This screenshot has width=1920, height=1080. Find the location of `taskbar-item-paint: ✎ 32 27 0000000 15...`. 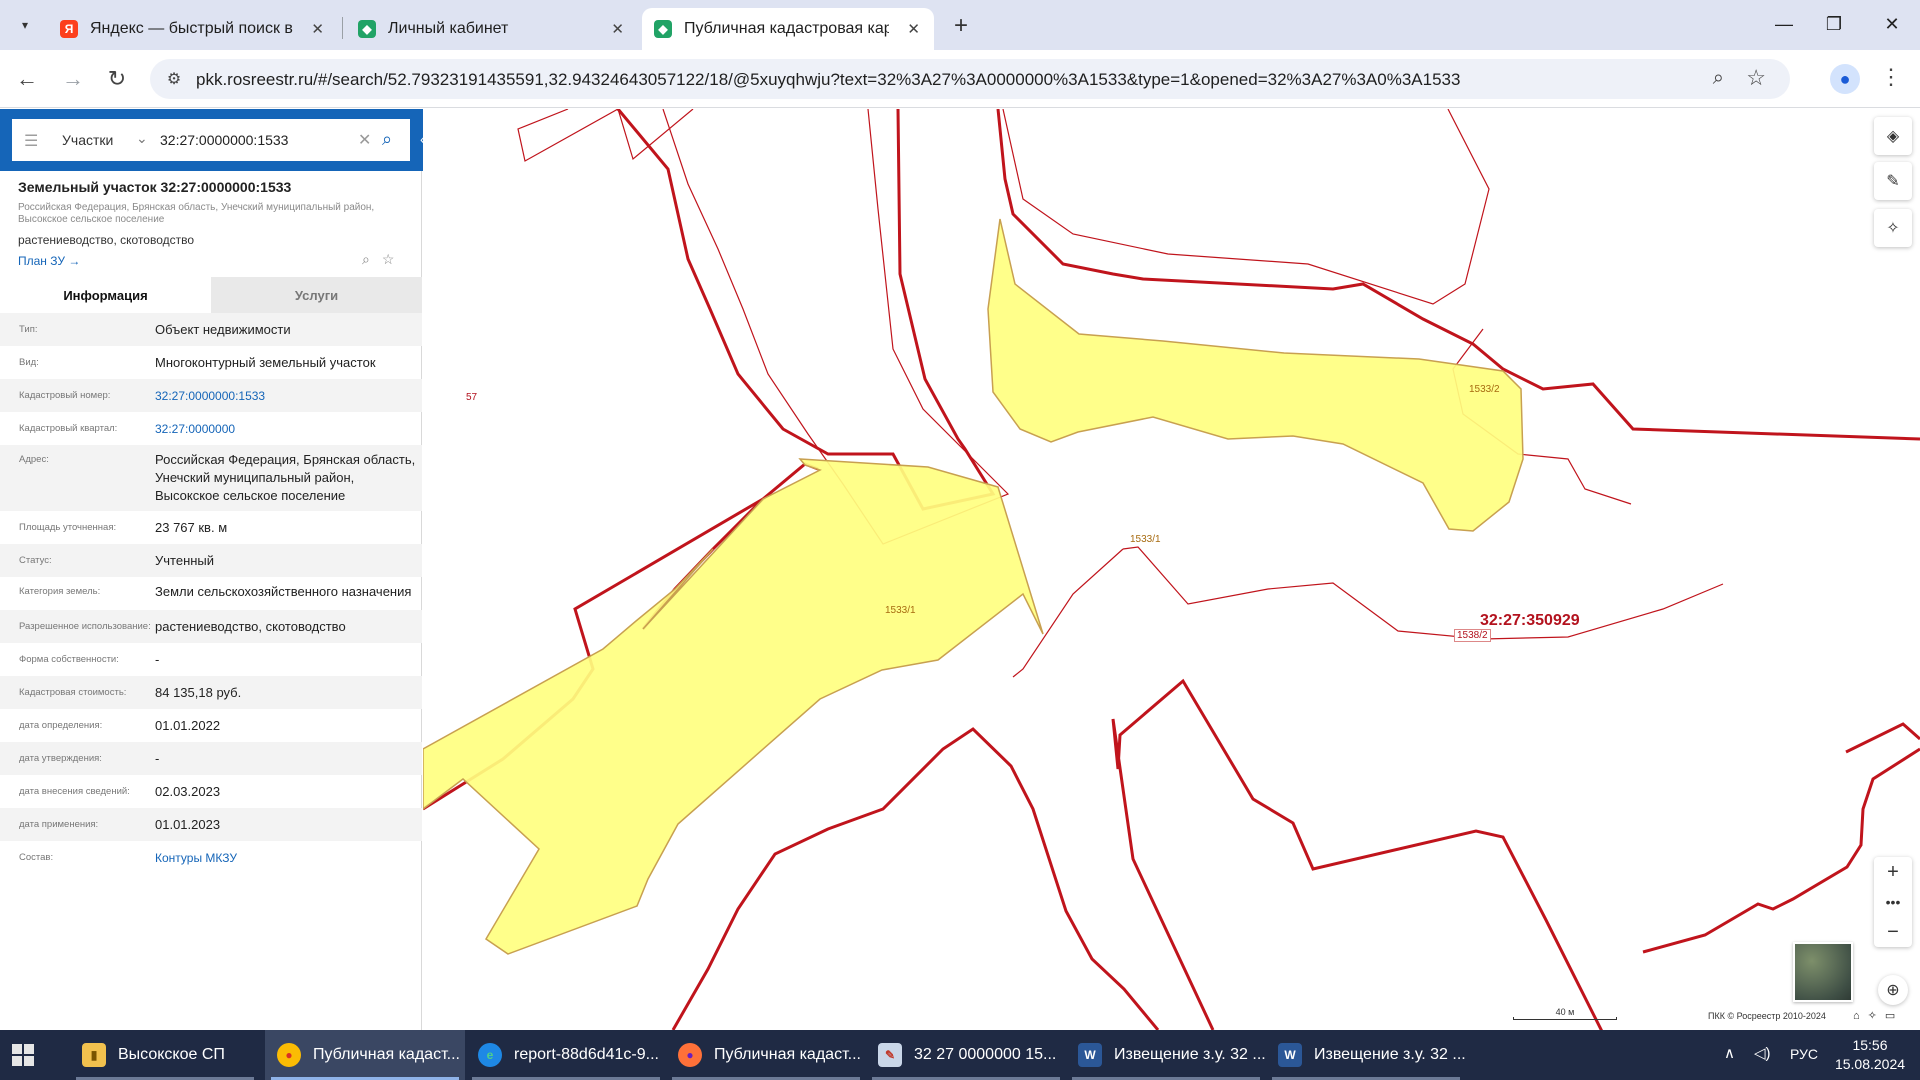

taskbar-item-paint: ✎ 32 27 0000000 15... is located at coordinates (966, 1055).